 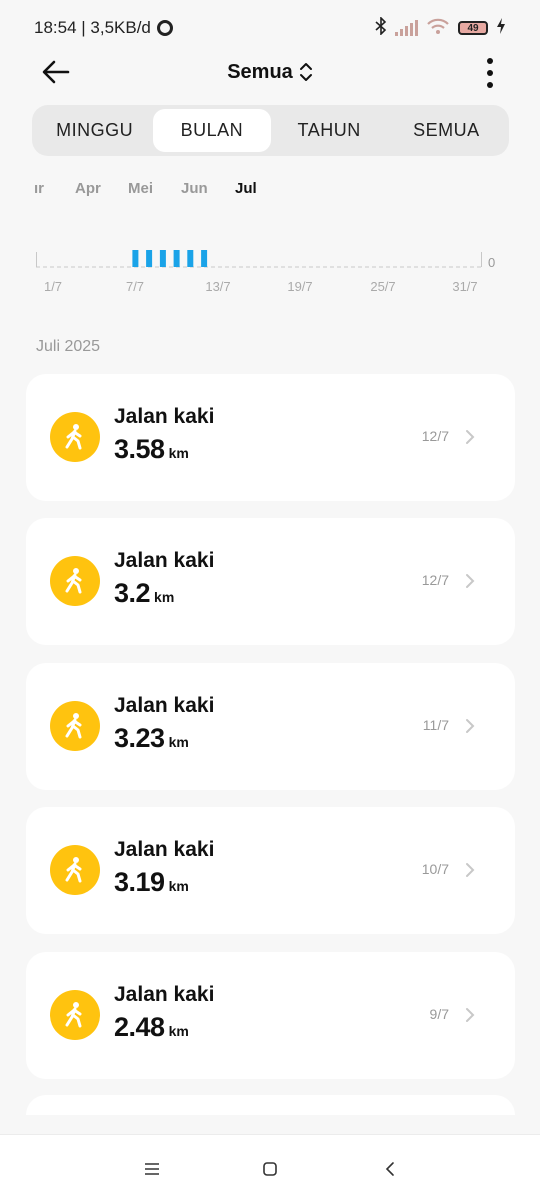 I want to click on tab-bulan: BULAN, so click(x=212, y=130).